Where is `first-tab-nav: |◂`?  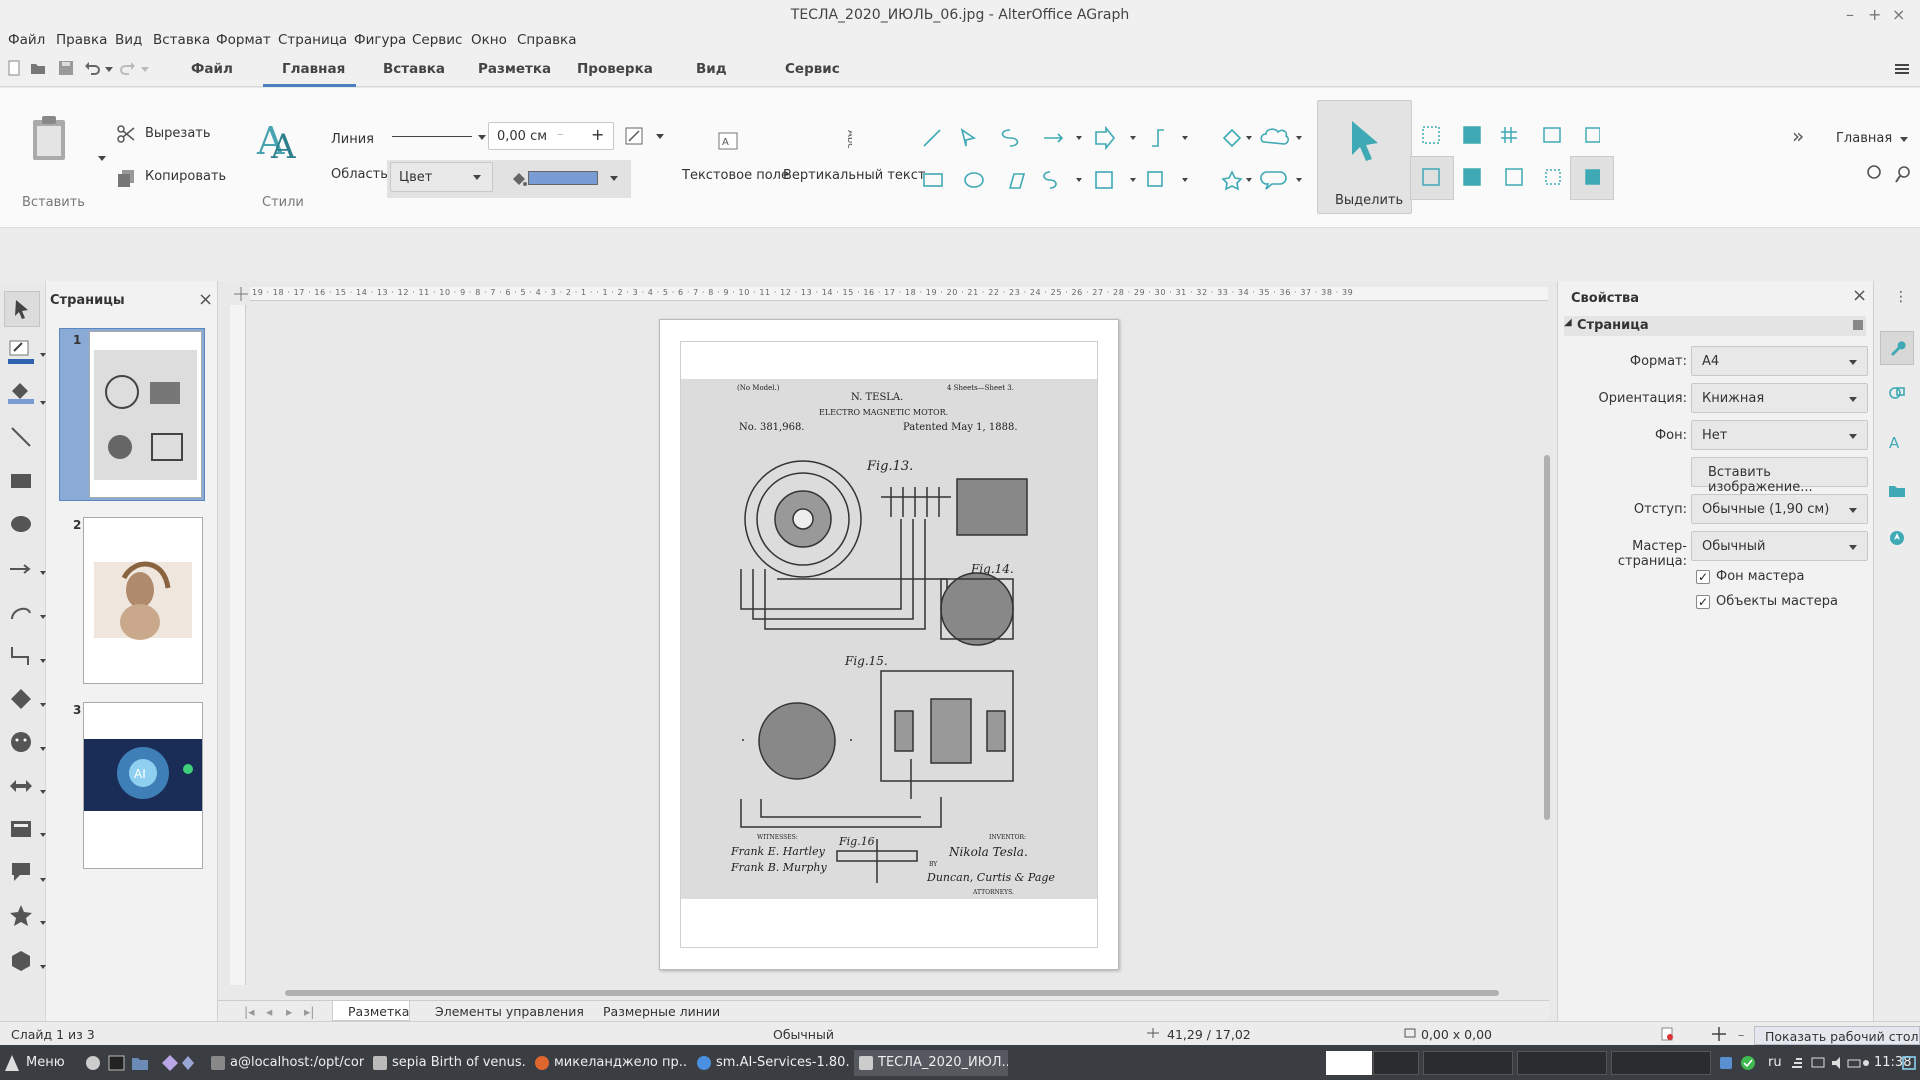
first-tab-nav: |◂ is located at coordinates (249, 1011).